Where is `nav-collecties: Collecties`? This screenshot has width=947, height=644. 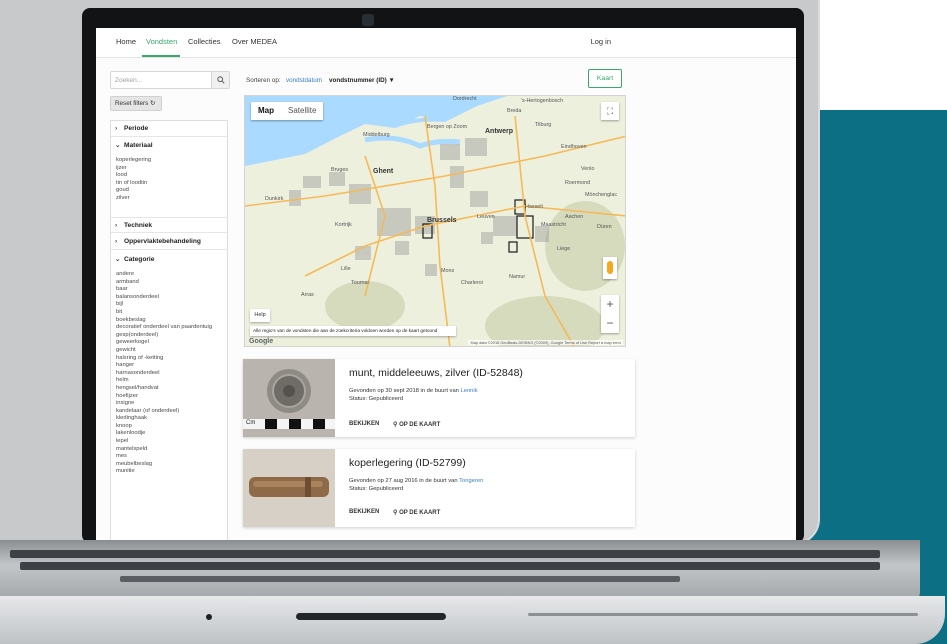
nav-collecties: Collecties is located at coordinates (204, 41).